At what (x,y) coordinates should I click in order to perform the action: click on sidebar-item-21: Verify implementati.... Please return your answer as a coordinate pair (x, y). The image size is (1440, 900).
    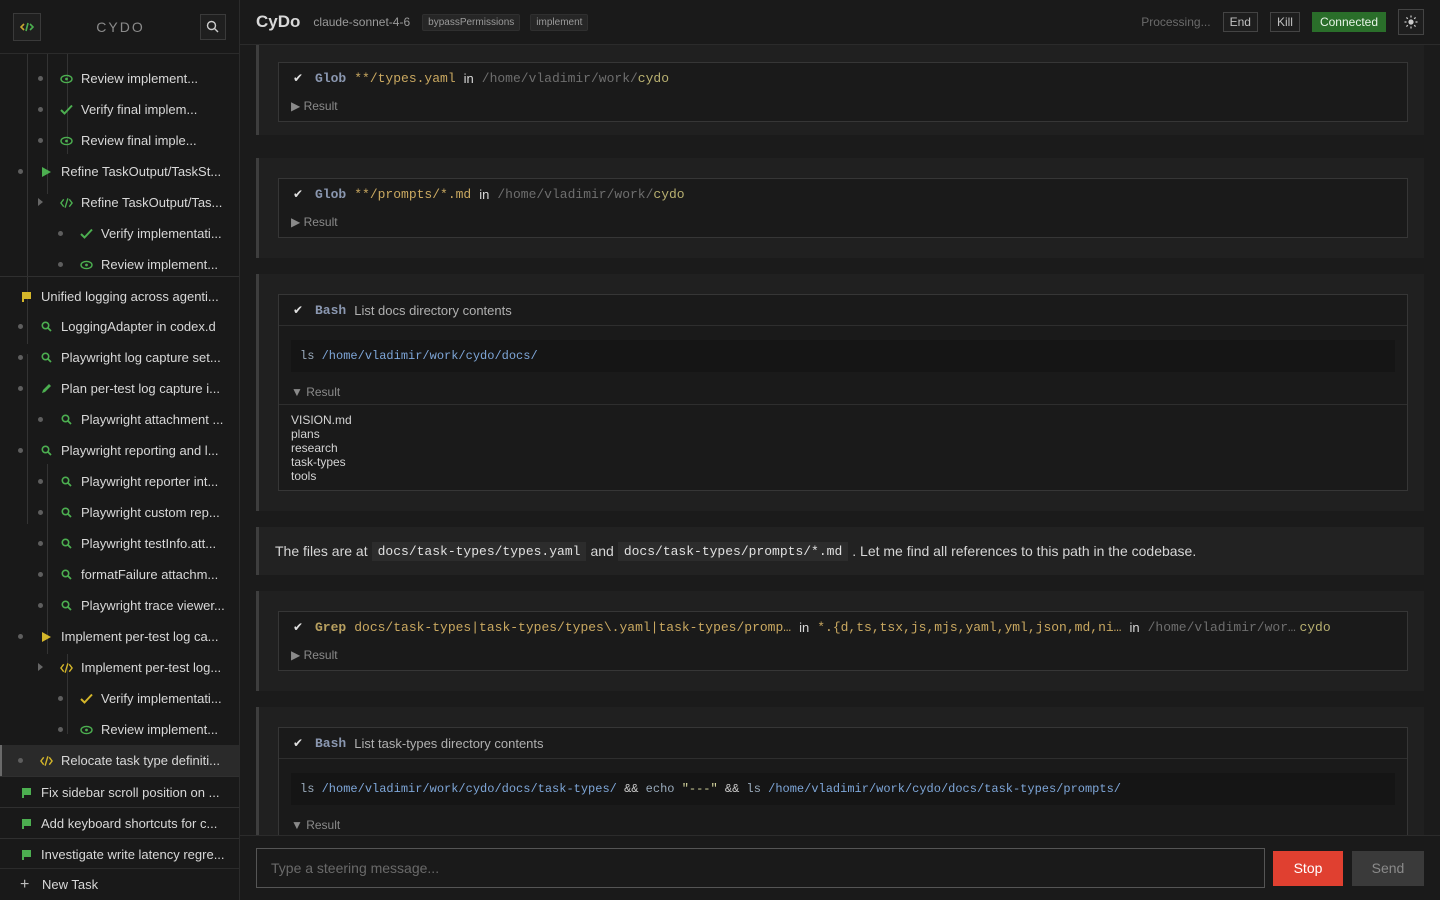
    Looking at the image, I should click on (119, 698).